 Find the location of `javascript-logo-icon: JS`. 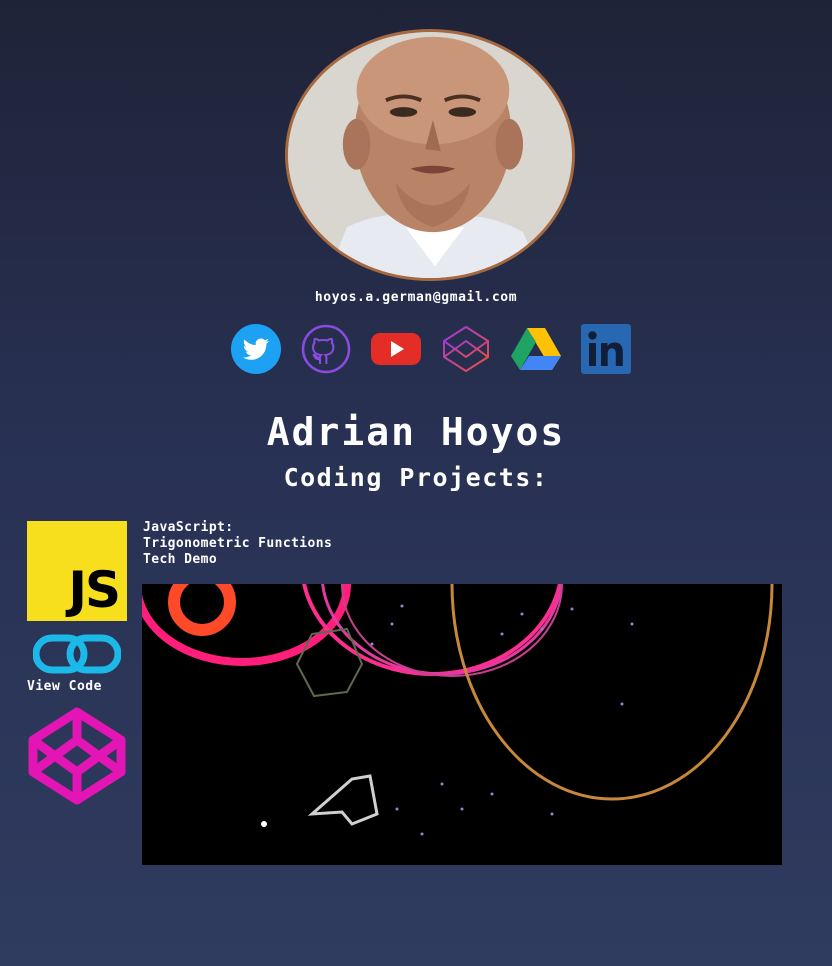

javascript-logo-icon: JS is located at coordinates (77, 571).